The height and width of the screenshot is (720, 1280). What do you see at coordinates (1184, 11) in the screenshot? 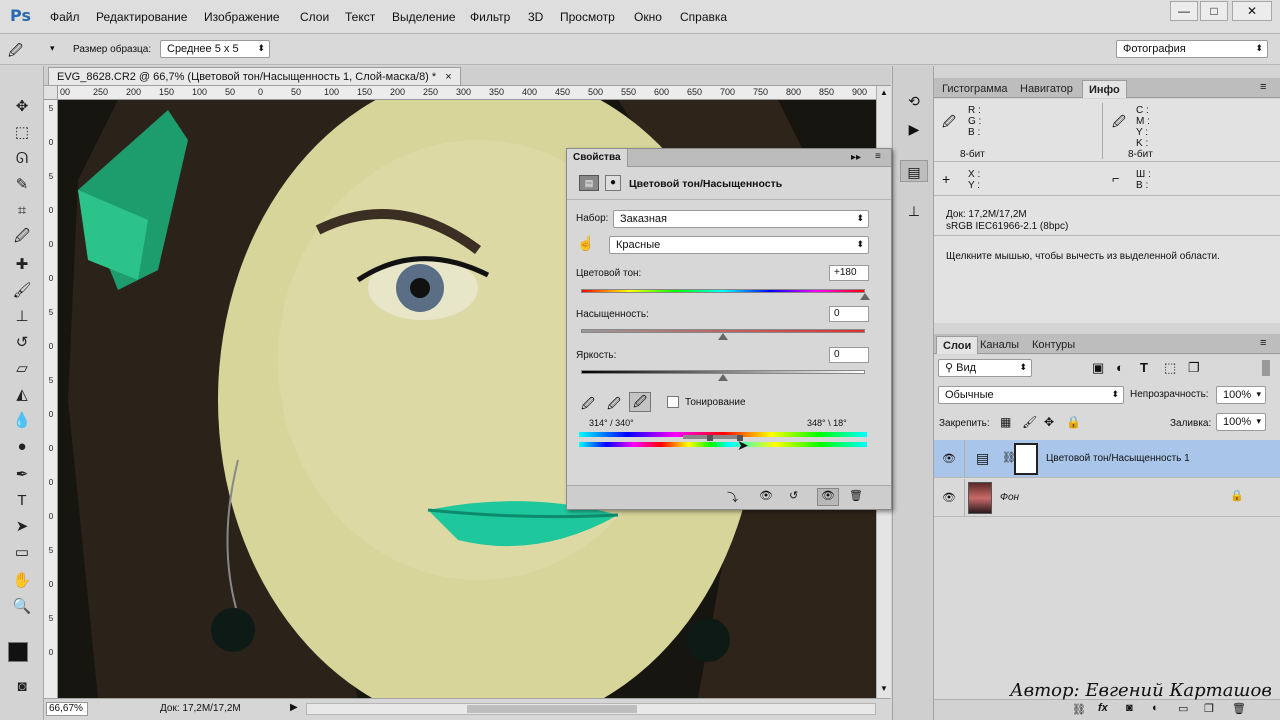
I see `minimize-button: —` at bounding box center [1184, 11].